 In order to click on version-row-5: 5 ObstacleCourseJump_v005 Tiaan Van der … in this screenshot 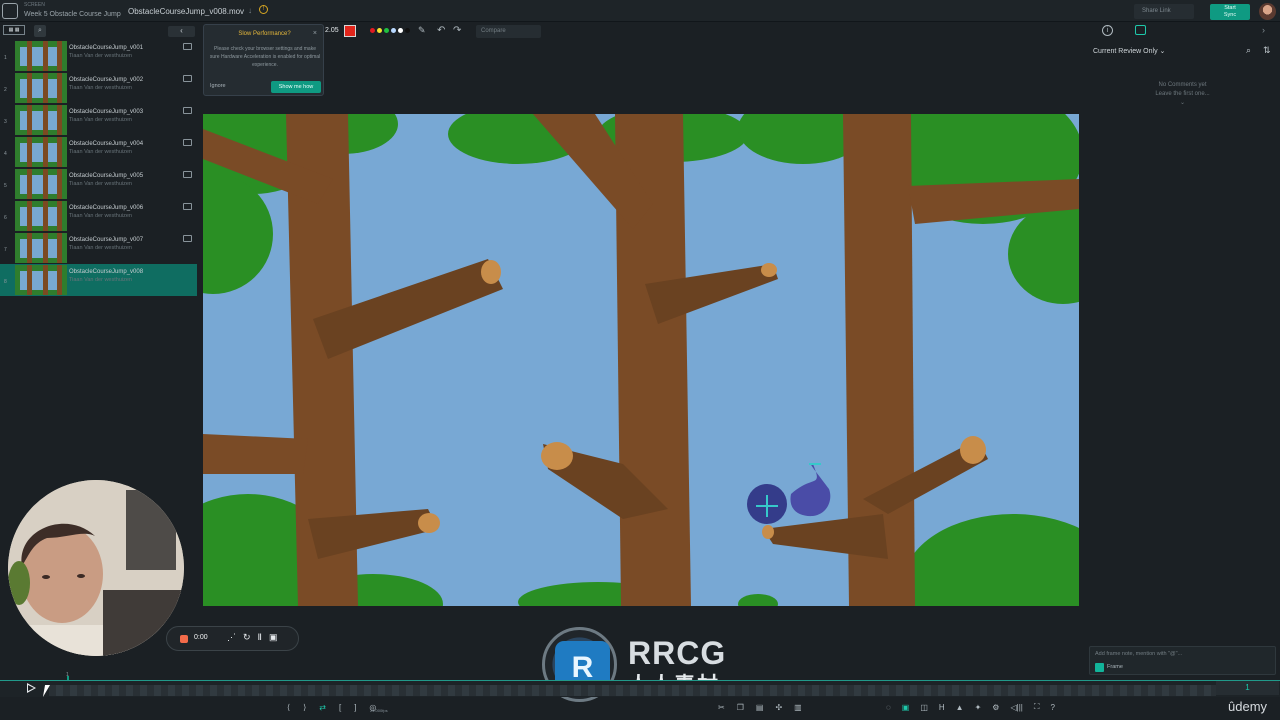, I will do `click(98, 184)`.